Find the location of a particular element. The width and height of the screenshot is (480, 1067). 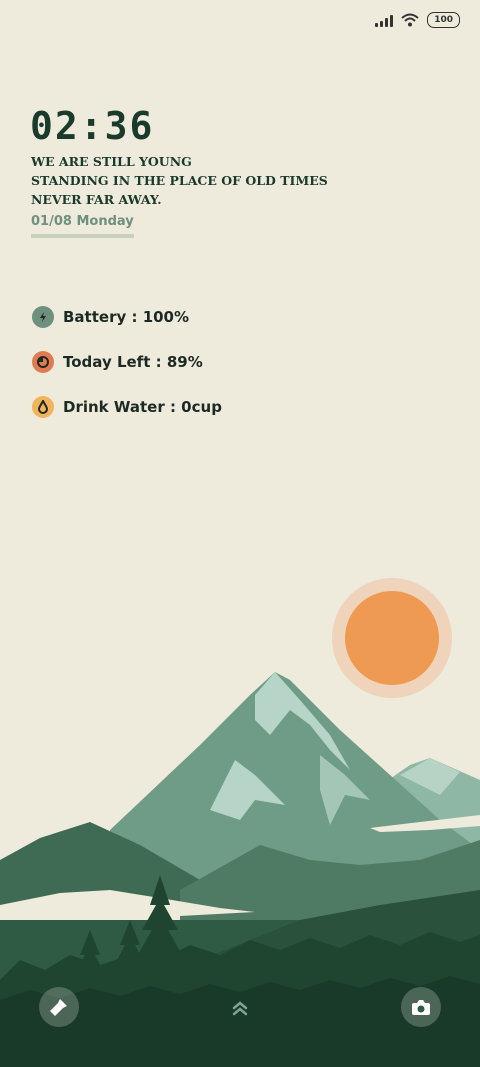

quote-line: NEVER FAR AWAY. is located at coordinates (96, 199).